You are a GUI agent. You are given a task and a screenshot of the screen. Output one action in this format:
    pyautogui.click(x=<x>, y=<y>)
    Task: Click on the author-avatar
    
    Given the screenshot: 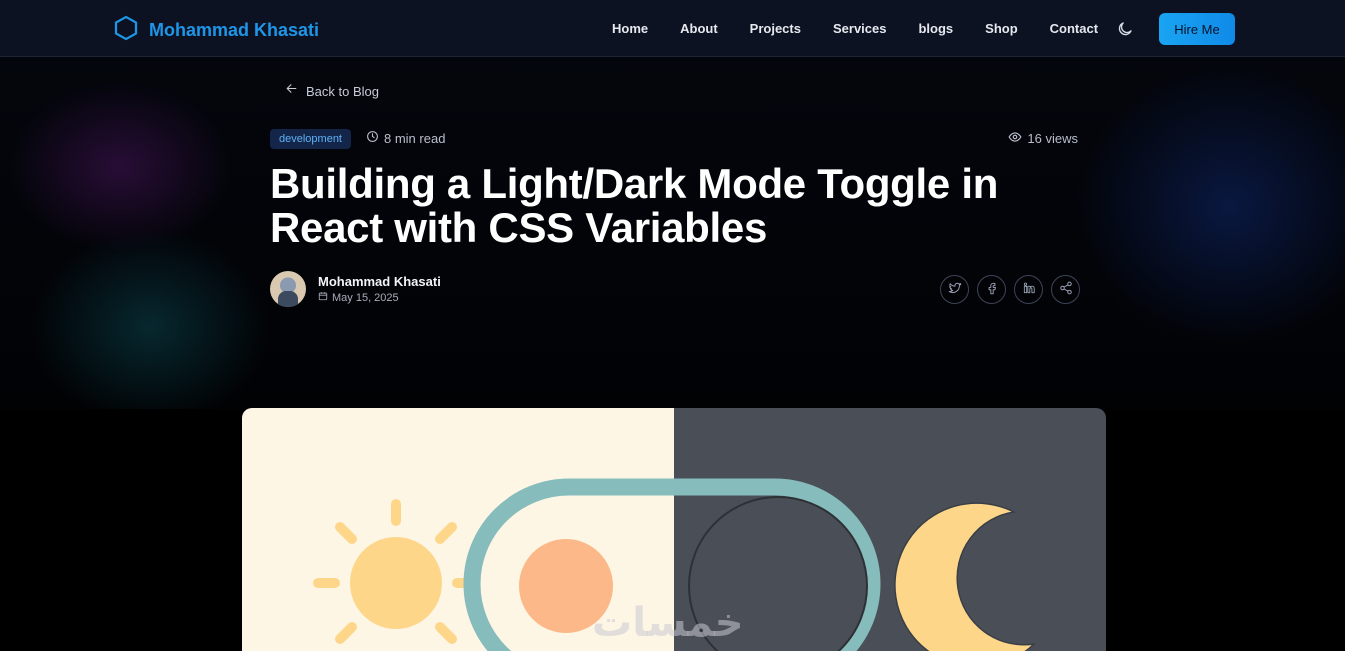 What is the action you would take?
    pyautogui.click(x=288, y=289)
    